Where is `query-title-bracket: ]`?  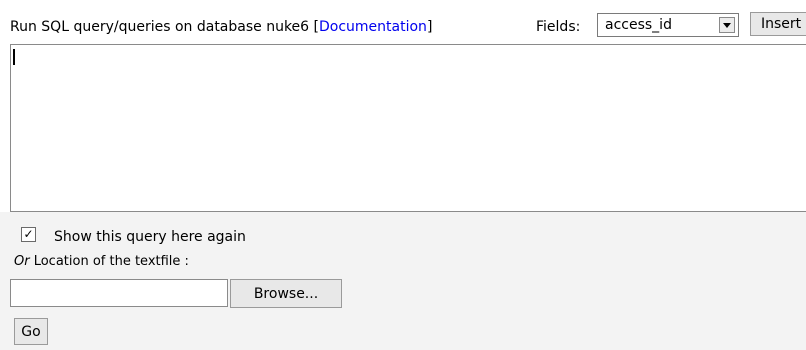
query-title-bracket: ] is located at coordinates (429, 27).